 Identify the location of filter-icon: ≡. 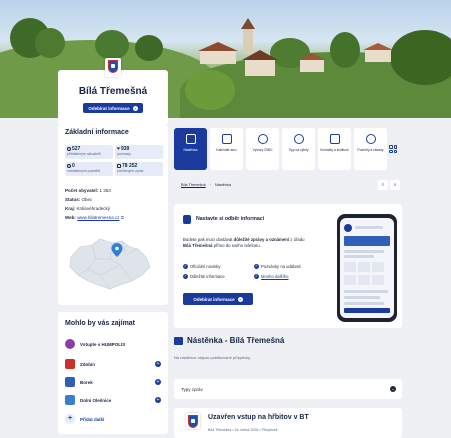
(383, 185).